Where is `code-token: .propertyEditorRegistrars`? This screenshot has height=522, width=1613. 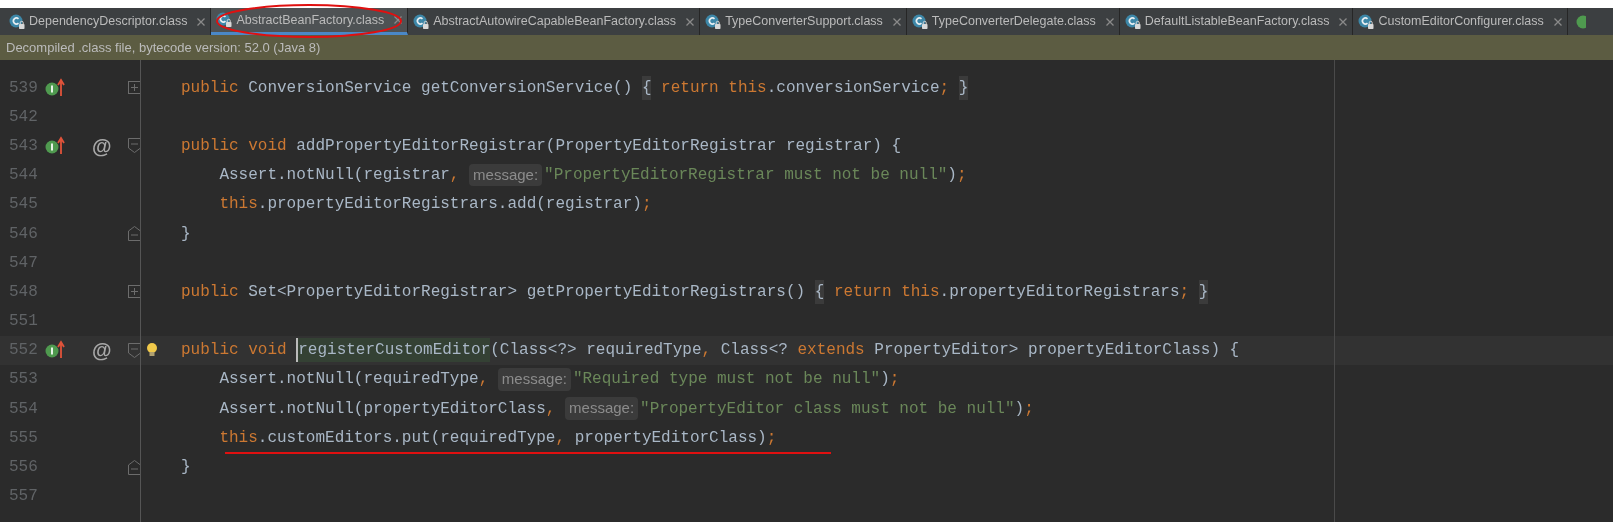
code-token: .propertyEditorRegistrars is located at coordinates (1059, 292).